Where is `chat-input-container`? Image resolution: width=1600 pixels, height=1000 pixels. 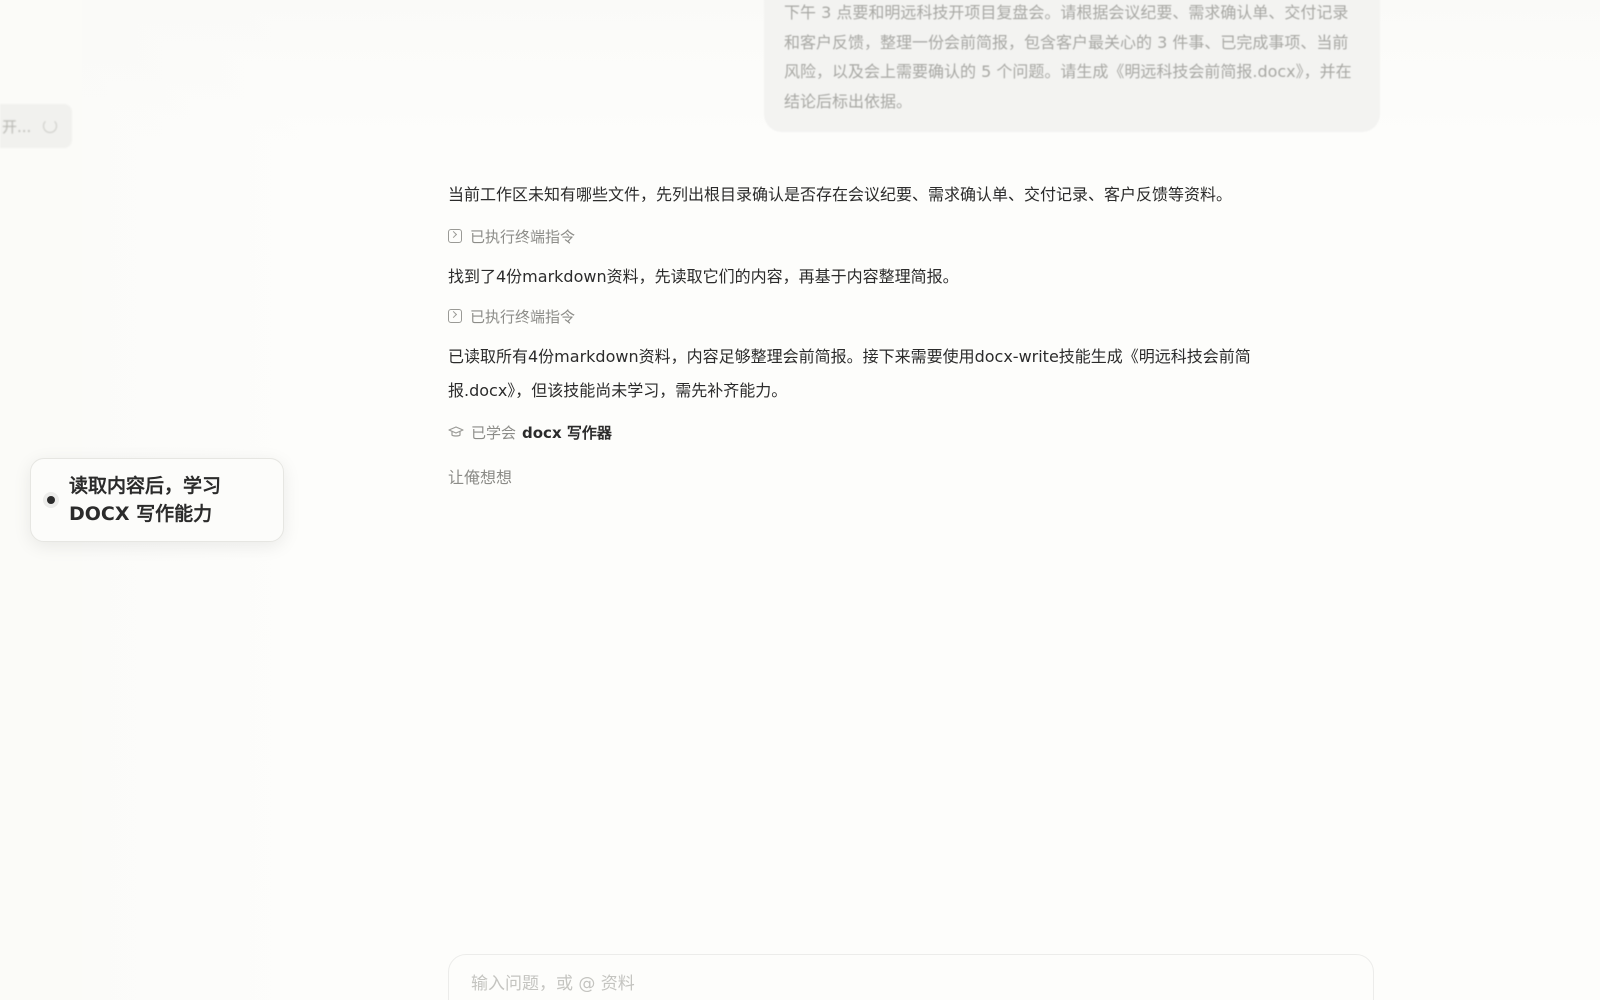 chat-input-container is located at coordinates (911, 977).